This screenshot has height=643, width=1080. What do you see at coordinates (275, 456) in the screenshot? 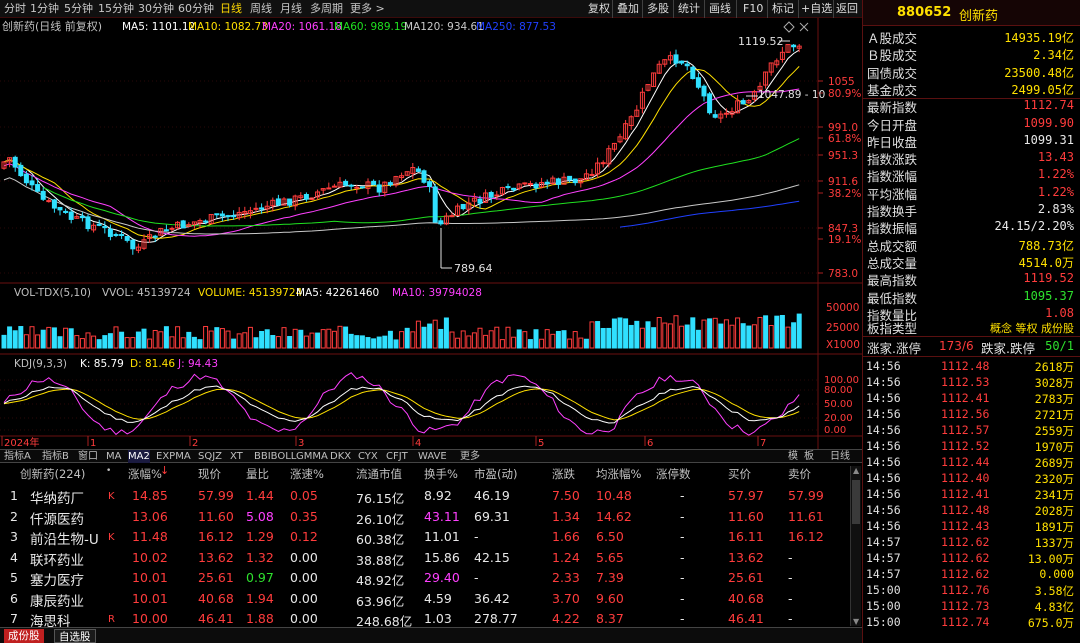
I see `tab-indicator-8: BBIBOLL` at bounding box center [275, 456].